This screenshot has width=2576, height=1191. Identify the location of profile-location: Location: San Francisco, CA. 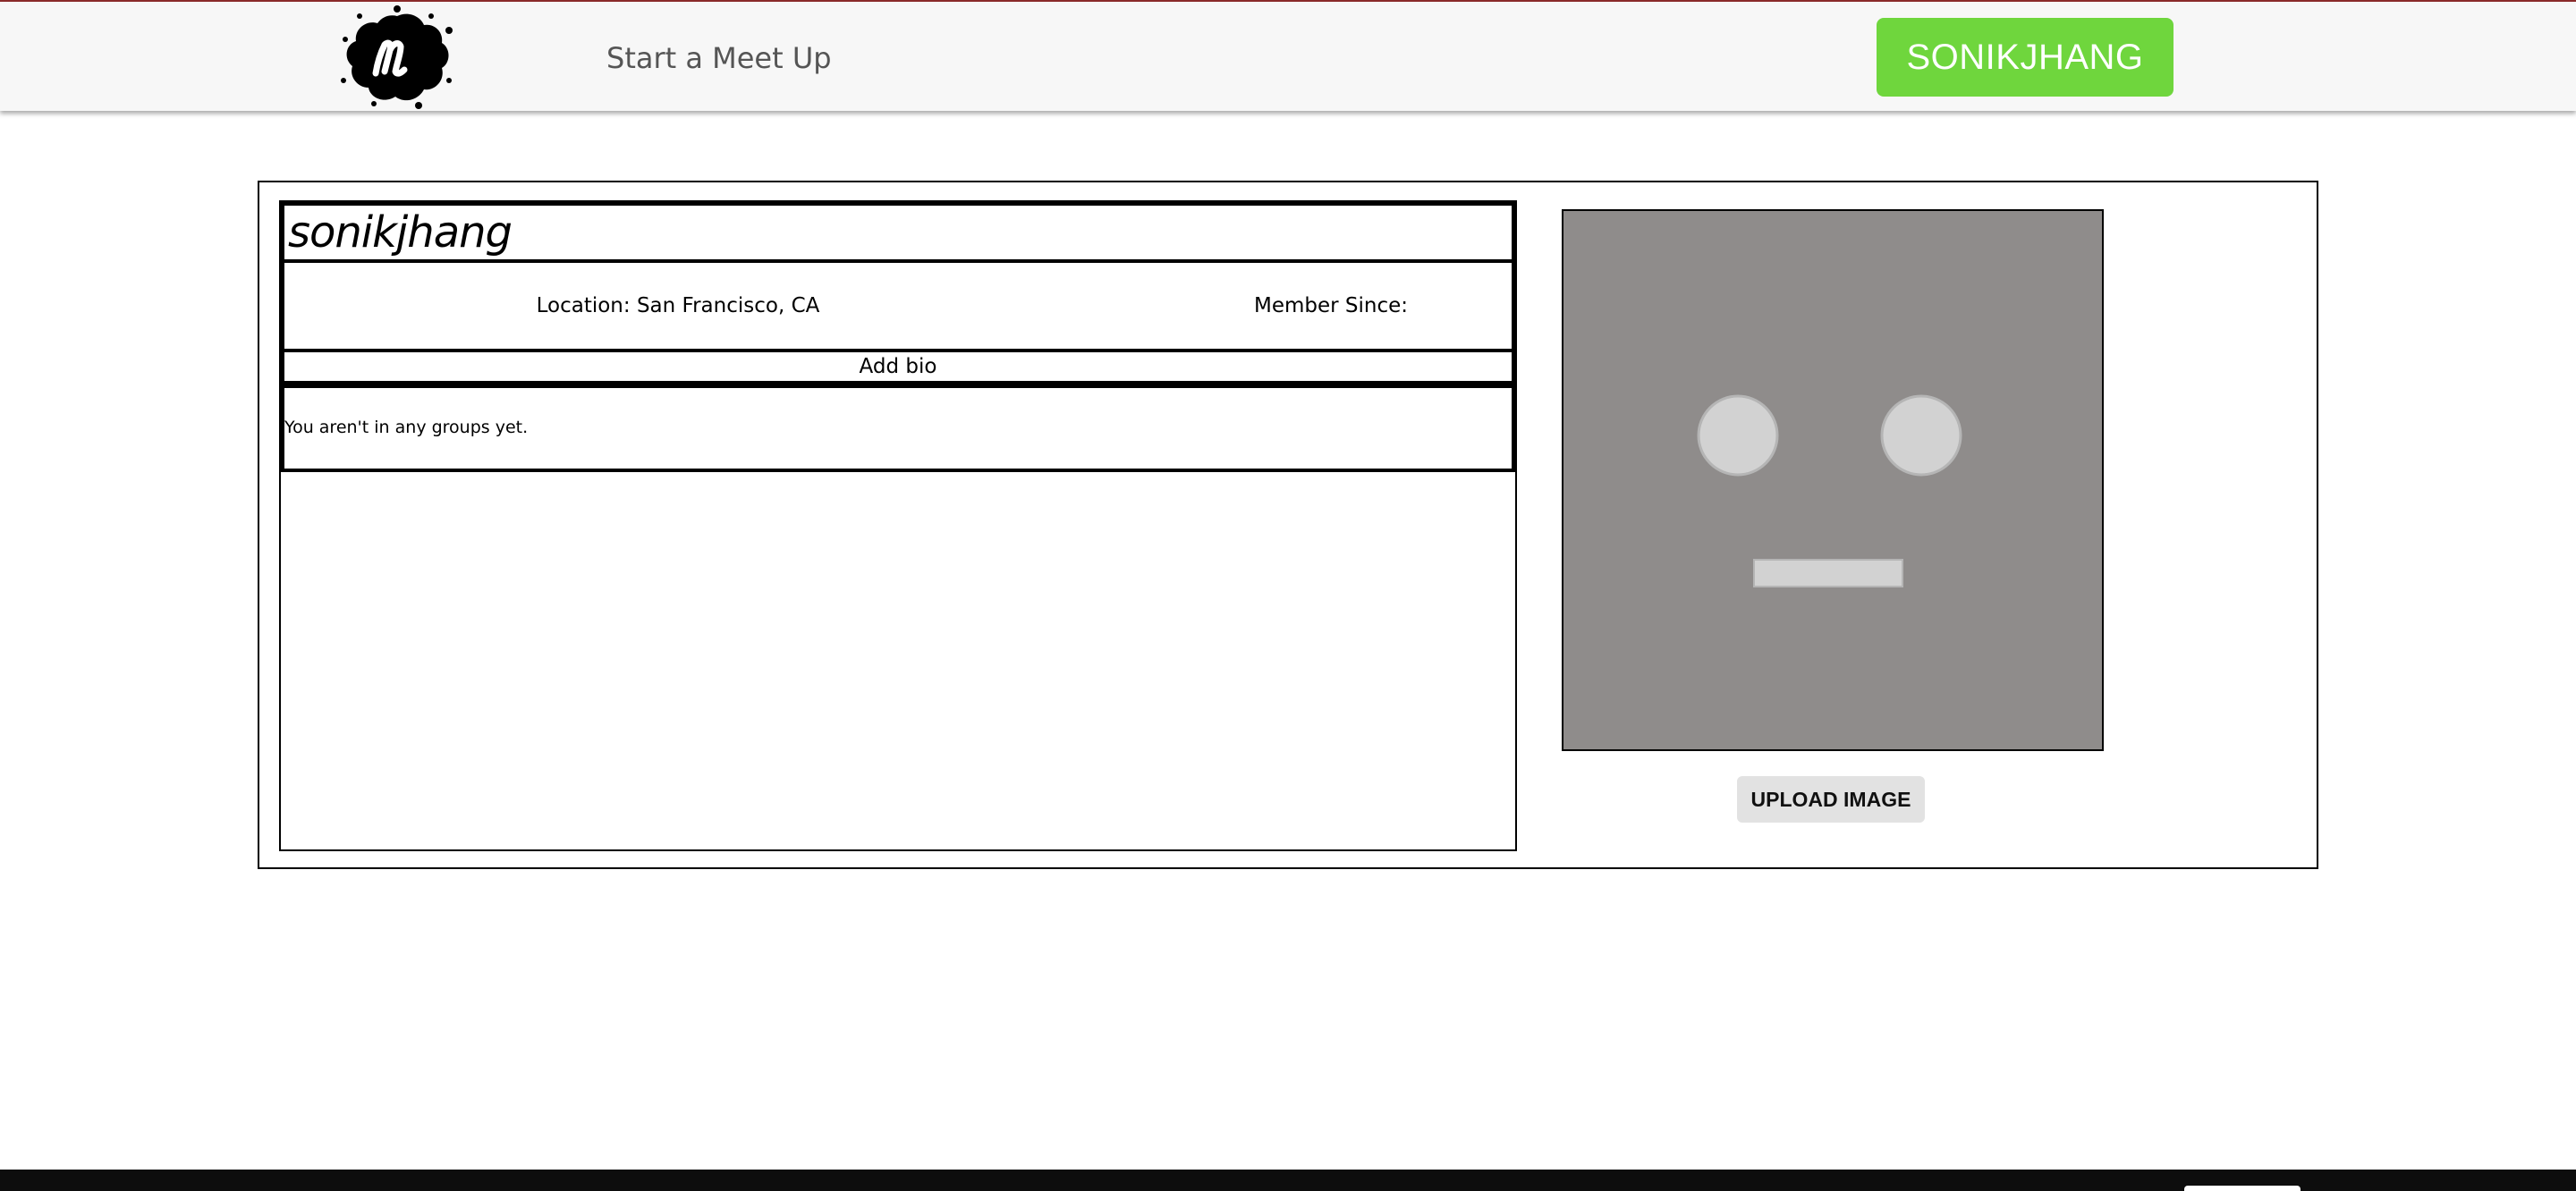
(678, 305).